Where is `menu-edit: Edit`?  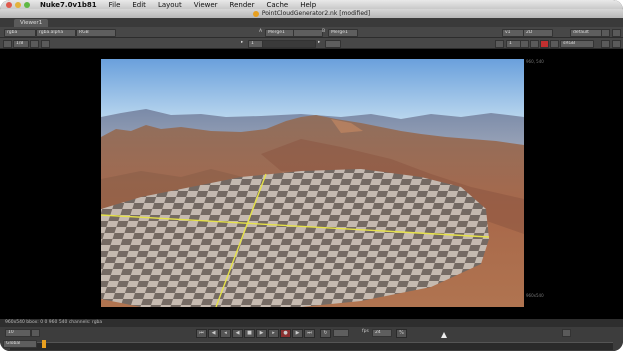
menu-edit: Edit is located at coordinates (139, 5).